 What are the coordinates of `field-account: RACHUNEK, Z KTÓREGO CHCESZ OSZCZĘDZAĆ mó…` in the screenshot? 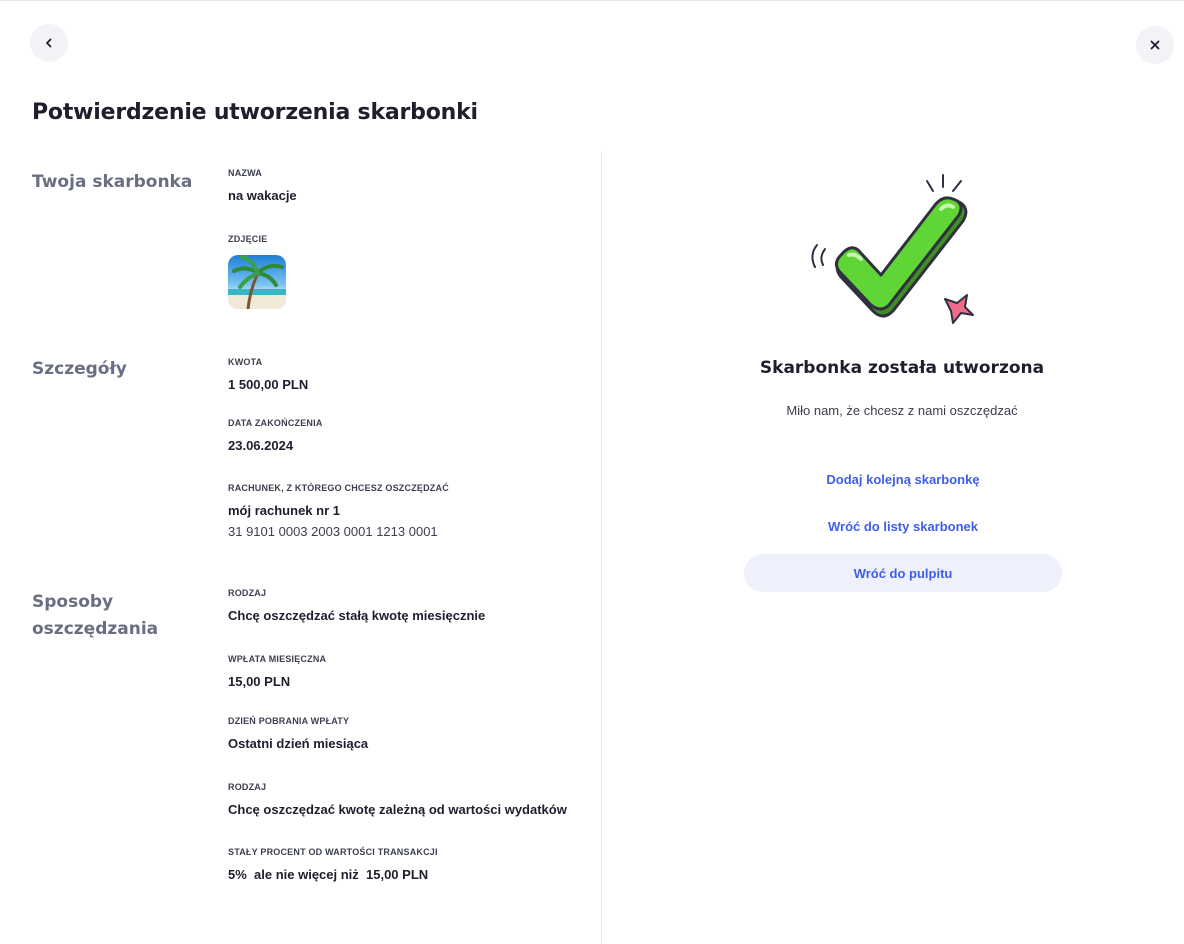 It's located at (338, 511).